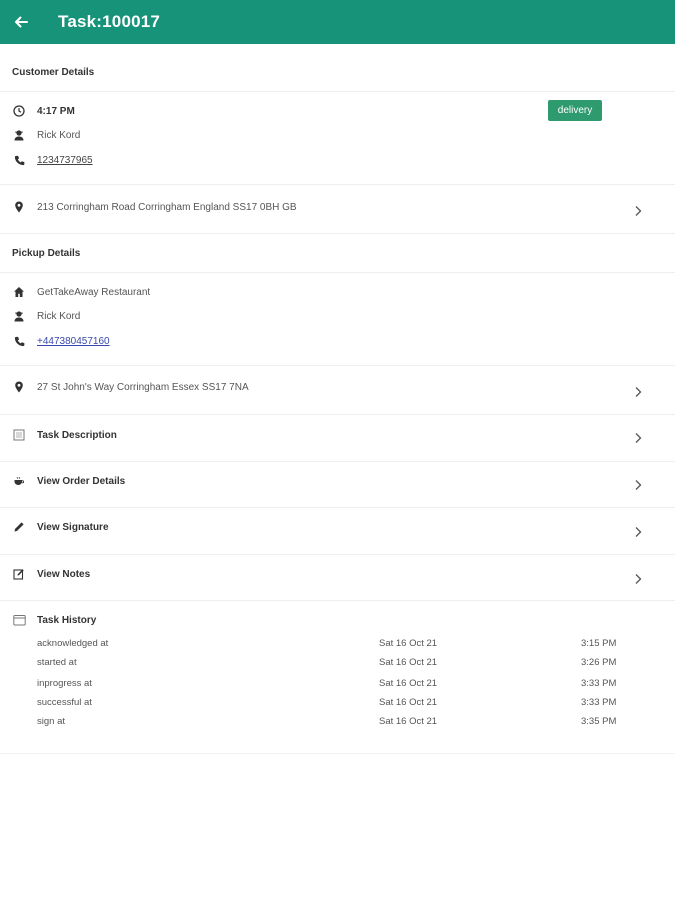 Image resolution: width=675 pixels, height=900 pixels. I want to click on history-row: acknowledged at Sat 16 Oct 21 3:15 PM, so click(337, 645).